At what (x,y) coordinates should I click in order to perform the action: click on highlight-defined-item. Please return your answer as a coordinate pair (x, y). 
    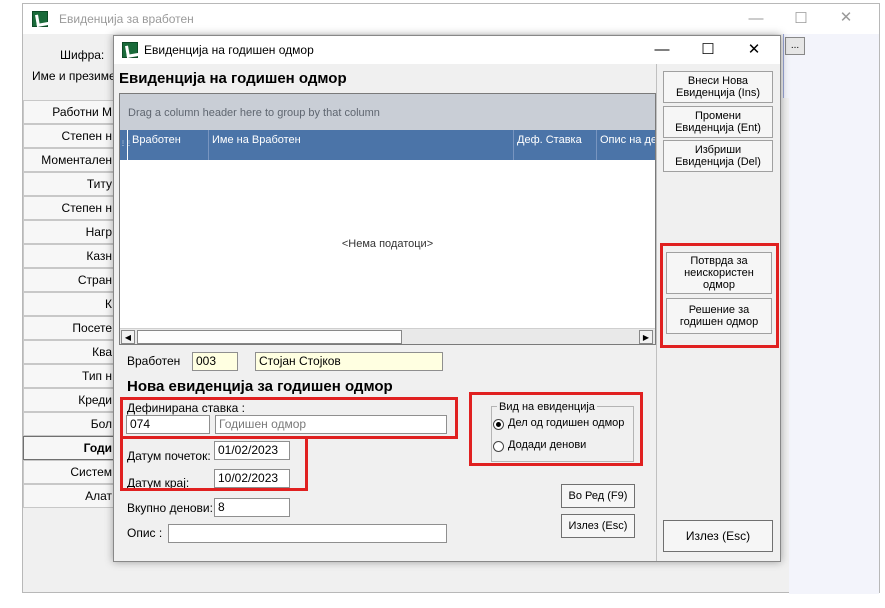
    Looking at the image, I should click on (289, 418).